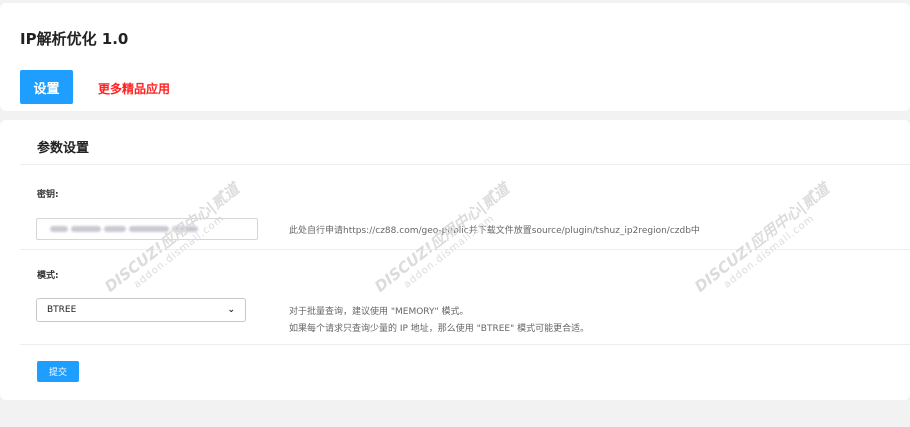 The width and height of the screenshot is (910, 427). What do you see at coordinates (46, 87) in the screenshot?
I see `settings-button: 设置` at bounding box center [46, 87].